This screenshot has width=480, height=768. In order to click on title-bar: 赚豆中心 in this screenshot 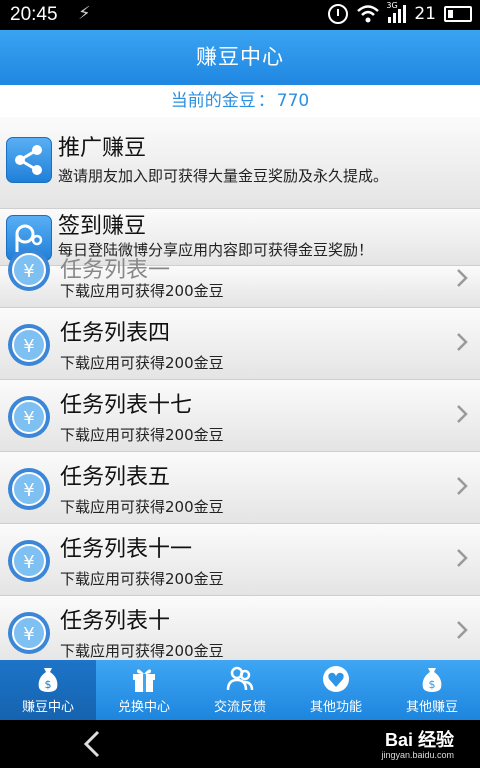, I will do `click(240, 57)`.